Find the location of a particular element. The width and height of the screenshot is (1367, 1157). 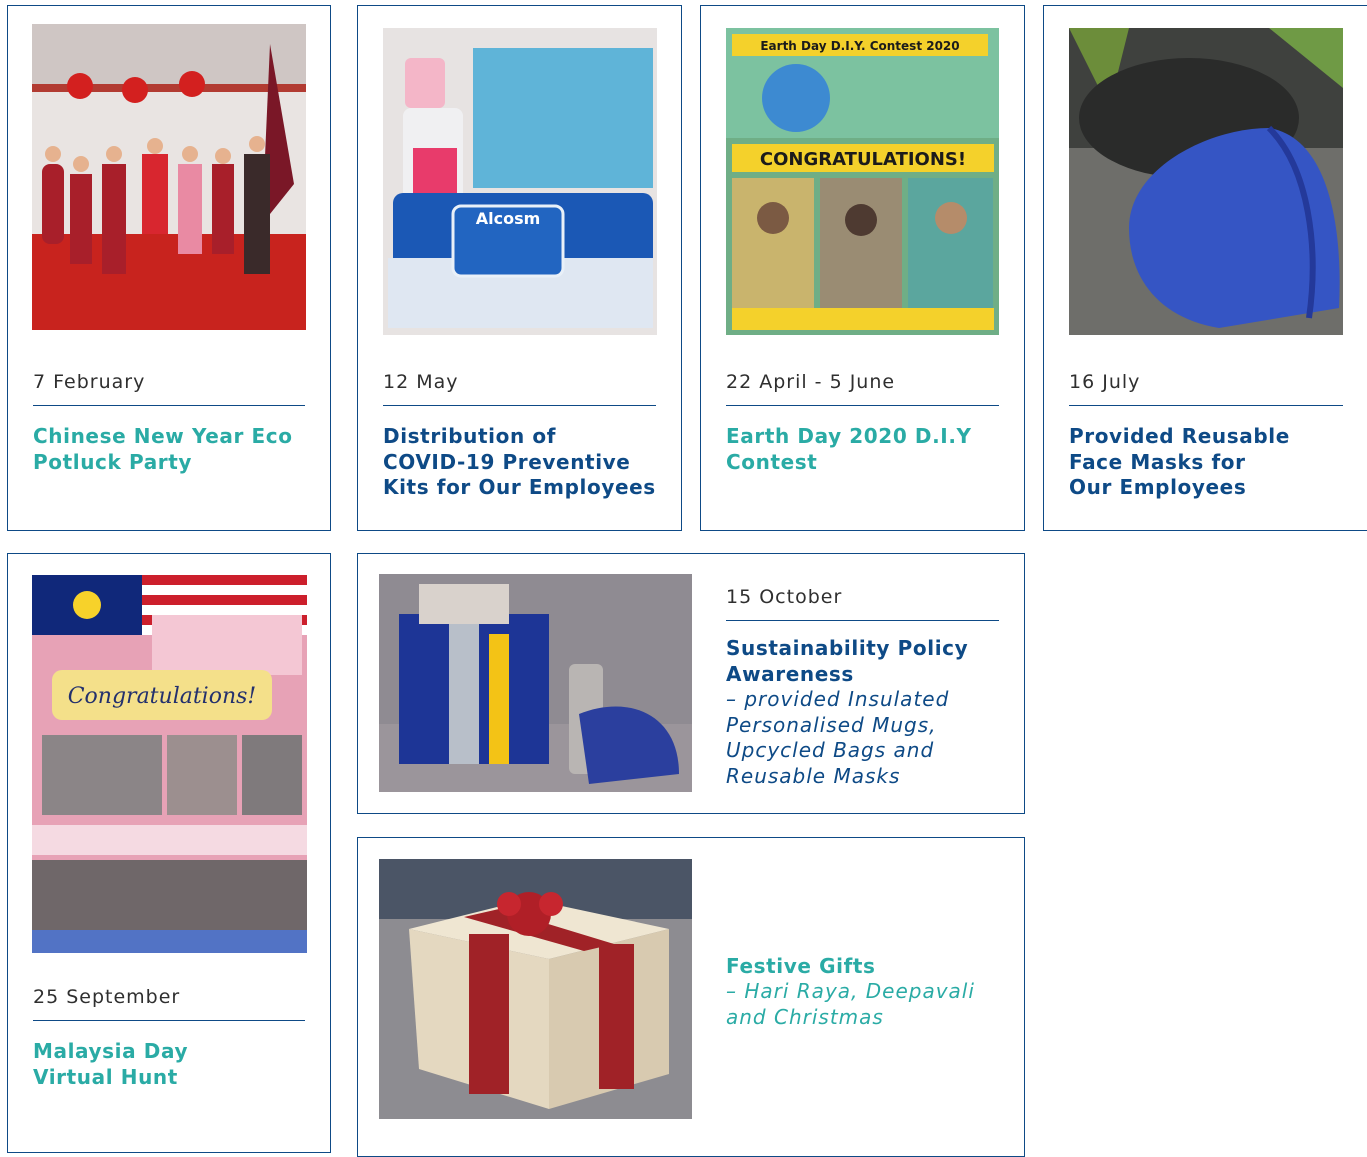

event-title: Festive Gifts is located at coordinates (801, 967).